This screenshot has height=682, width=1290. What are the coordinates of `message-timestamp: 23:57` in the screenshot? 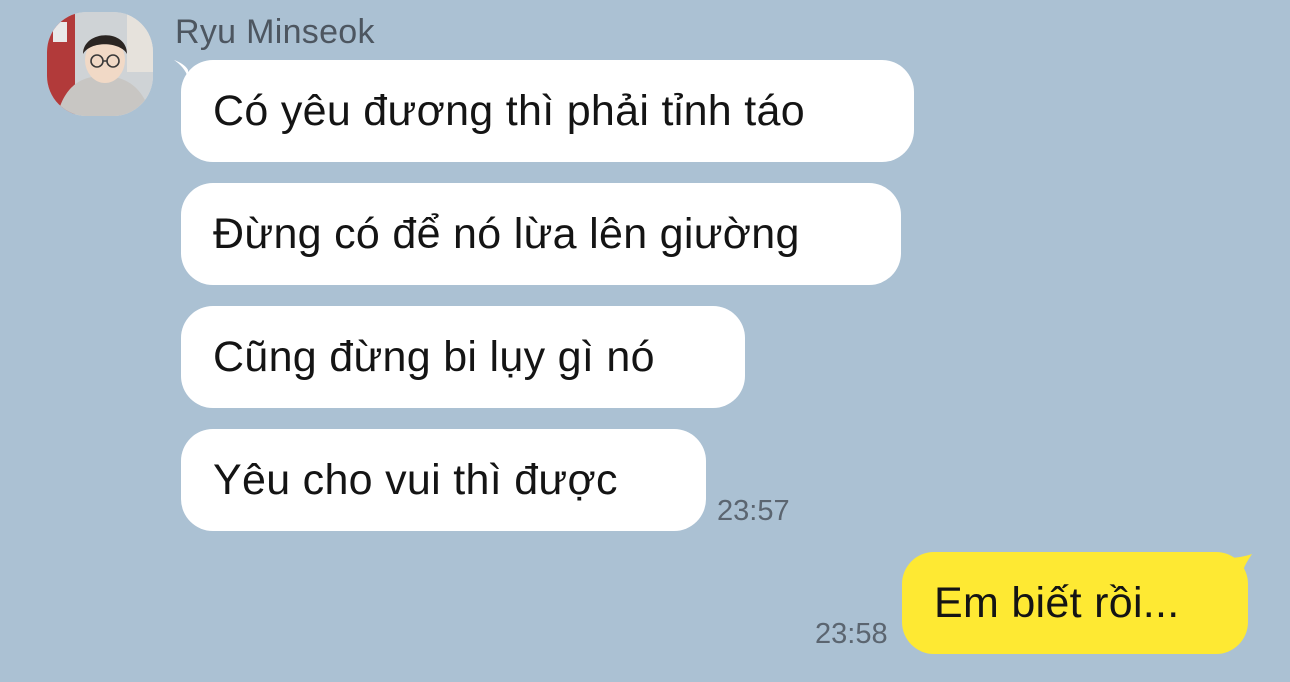 It's located at (753, 511).